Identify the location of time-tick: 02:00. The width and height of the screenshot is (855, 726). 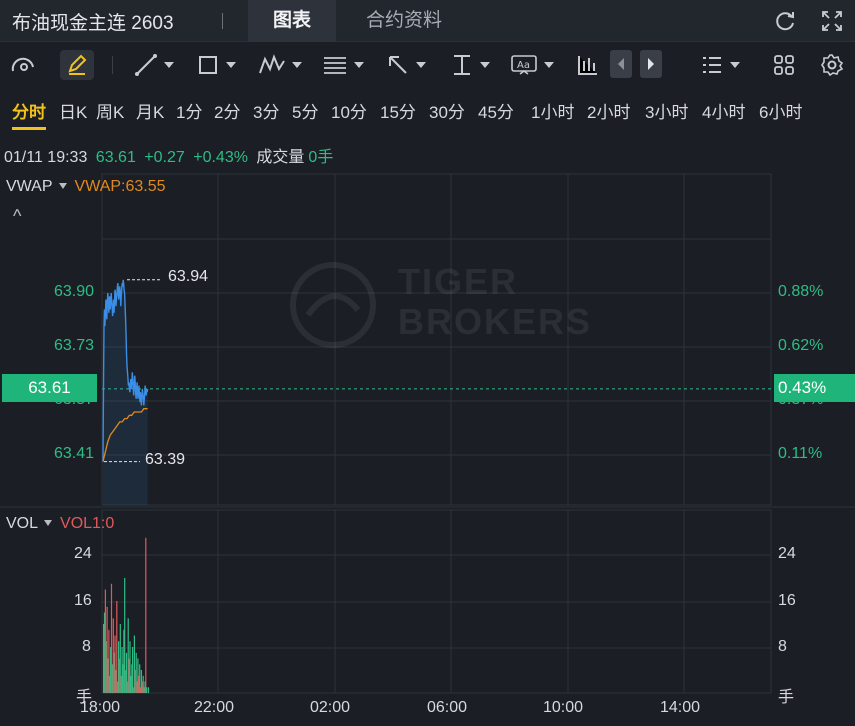
(330, 707).